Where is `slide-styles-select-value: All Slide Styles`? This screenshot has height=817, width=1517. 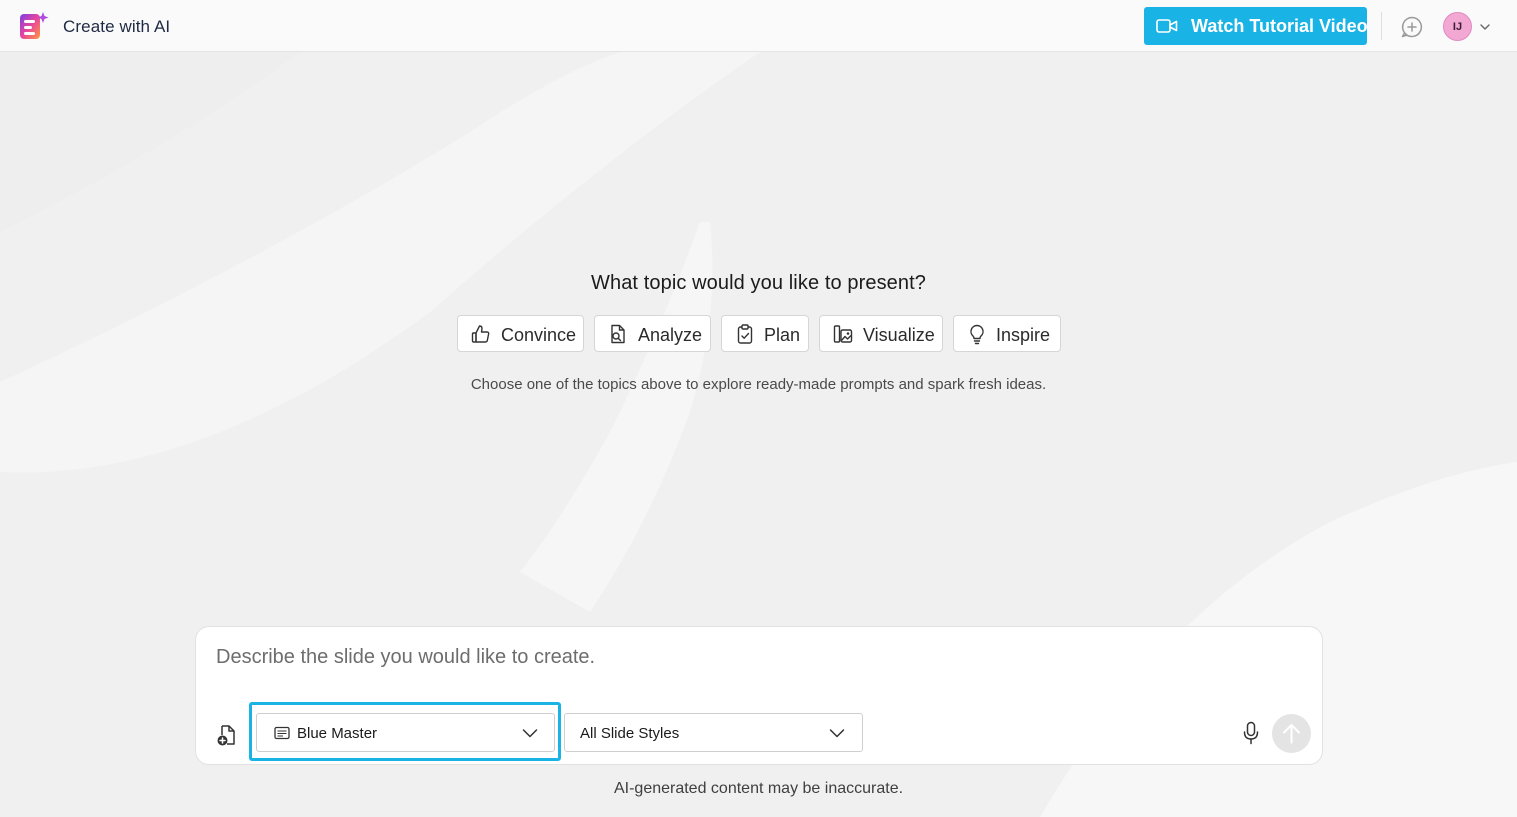 slide-styles-select-value: All Slide Styles is located at coordinates (630, 733).